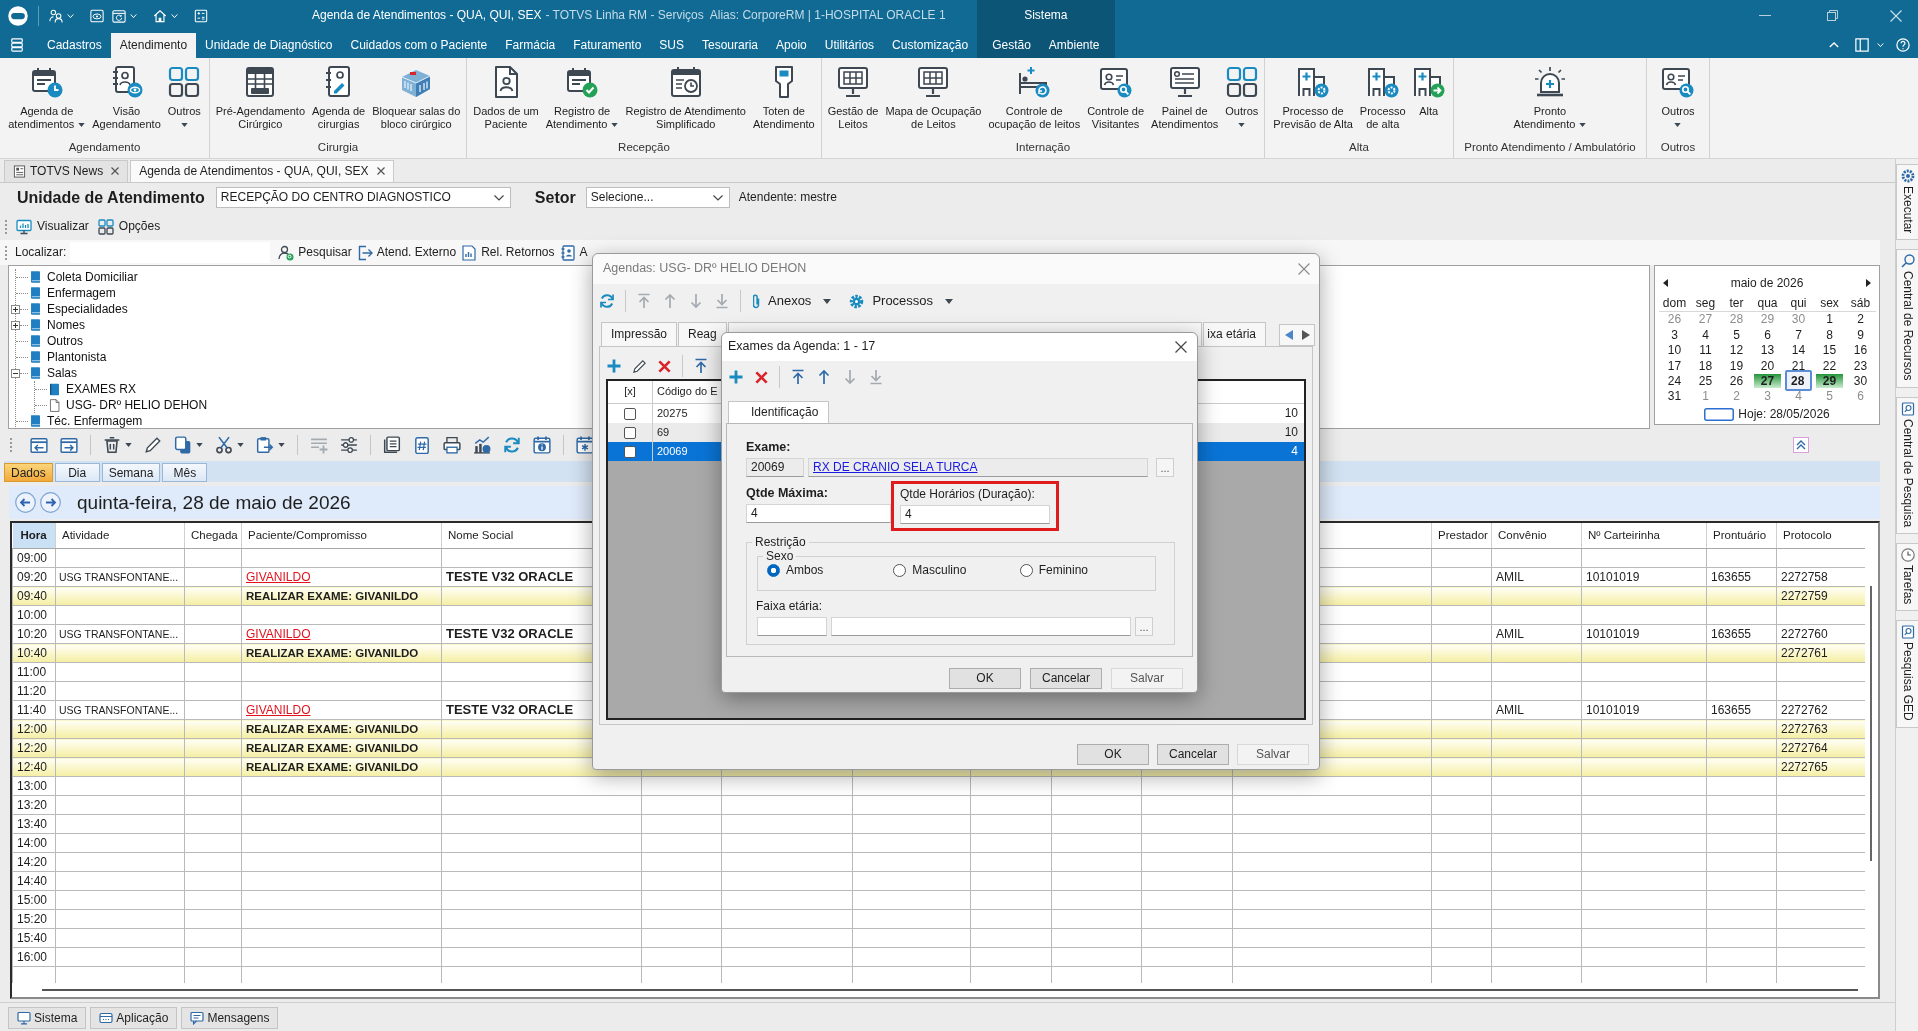  I want to click on ribbon-tab: Utilitários, so click(849, 45).